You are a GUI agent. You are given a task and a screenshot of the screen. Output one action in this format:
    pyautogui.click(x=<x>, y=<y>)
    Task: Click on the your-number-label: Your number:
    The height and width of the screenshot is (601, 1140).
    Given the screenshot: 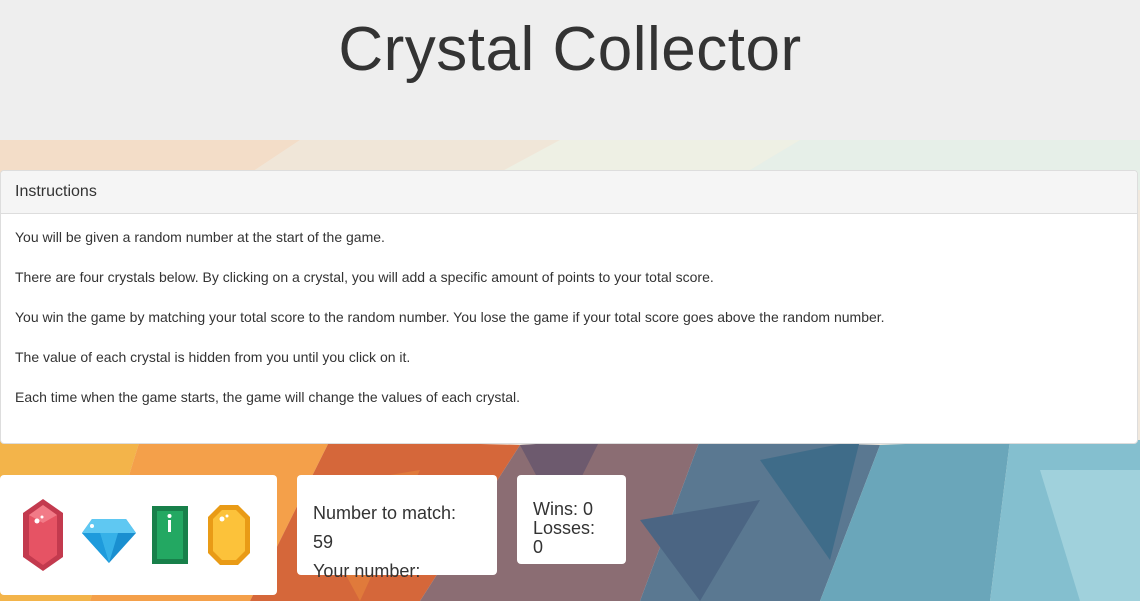 What is the action you would take?
    pyautogui.click(x=367, y=571)
    